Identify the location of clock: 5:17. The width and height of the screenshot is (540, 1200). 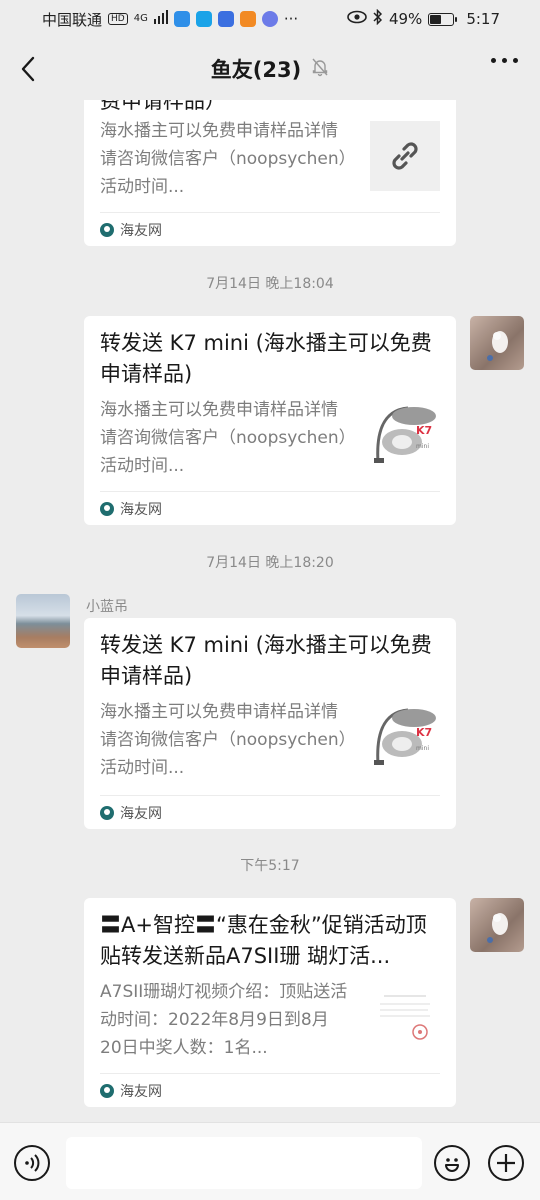
(483, 19).